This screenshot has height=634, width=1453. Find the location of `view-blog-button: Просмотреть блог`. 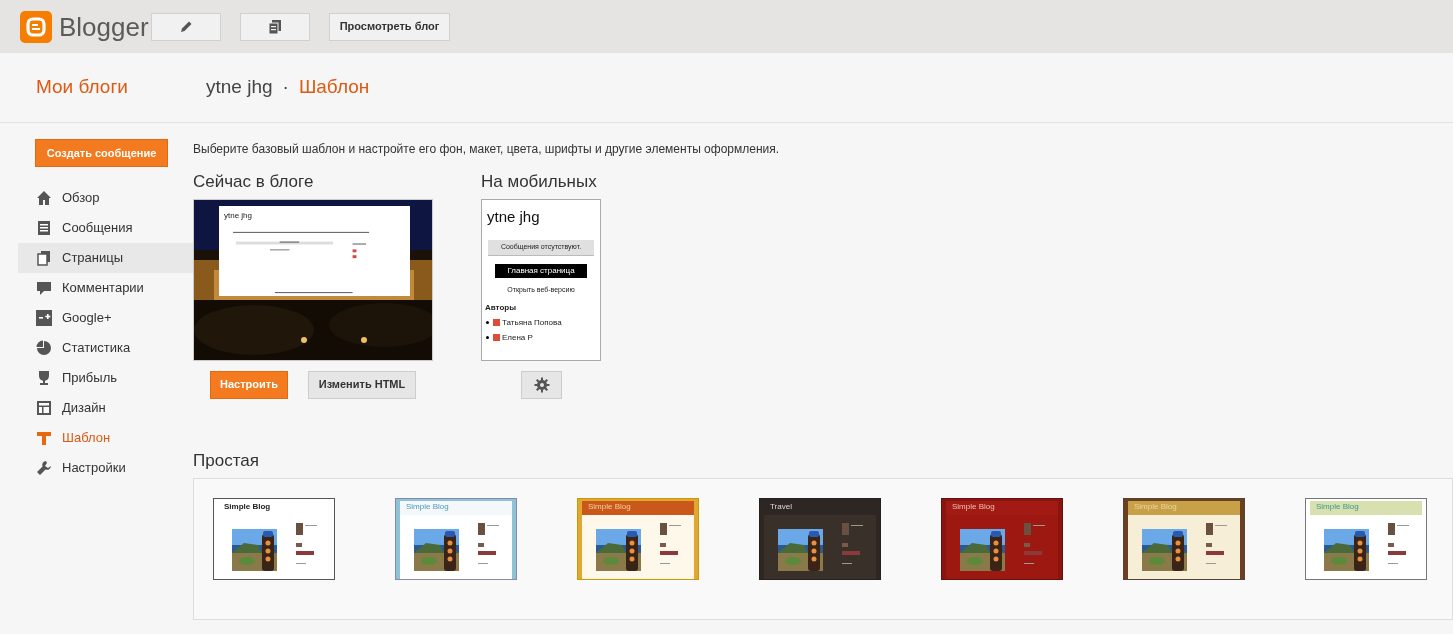

view-blog-button: Просмотреть блог is located at coordinates (389, 26).